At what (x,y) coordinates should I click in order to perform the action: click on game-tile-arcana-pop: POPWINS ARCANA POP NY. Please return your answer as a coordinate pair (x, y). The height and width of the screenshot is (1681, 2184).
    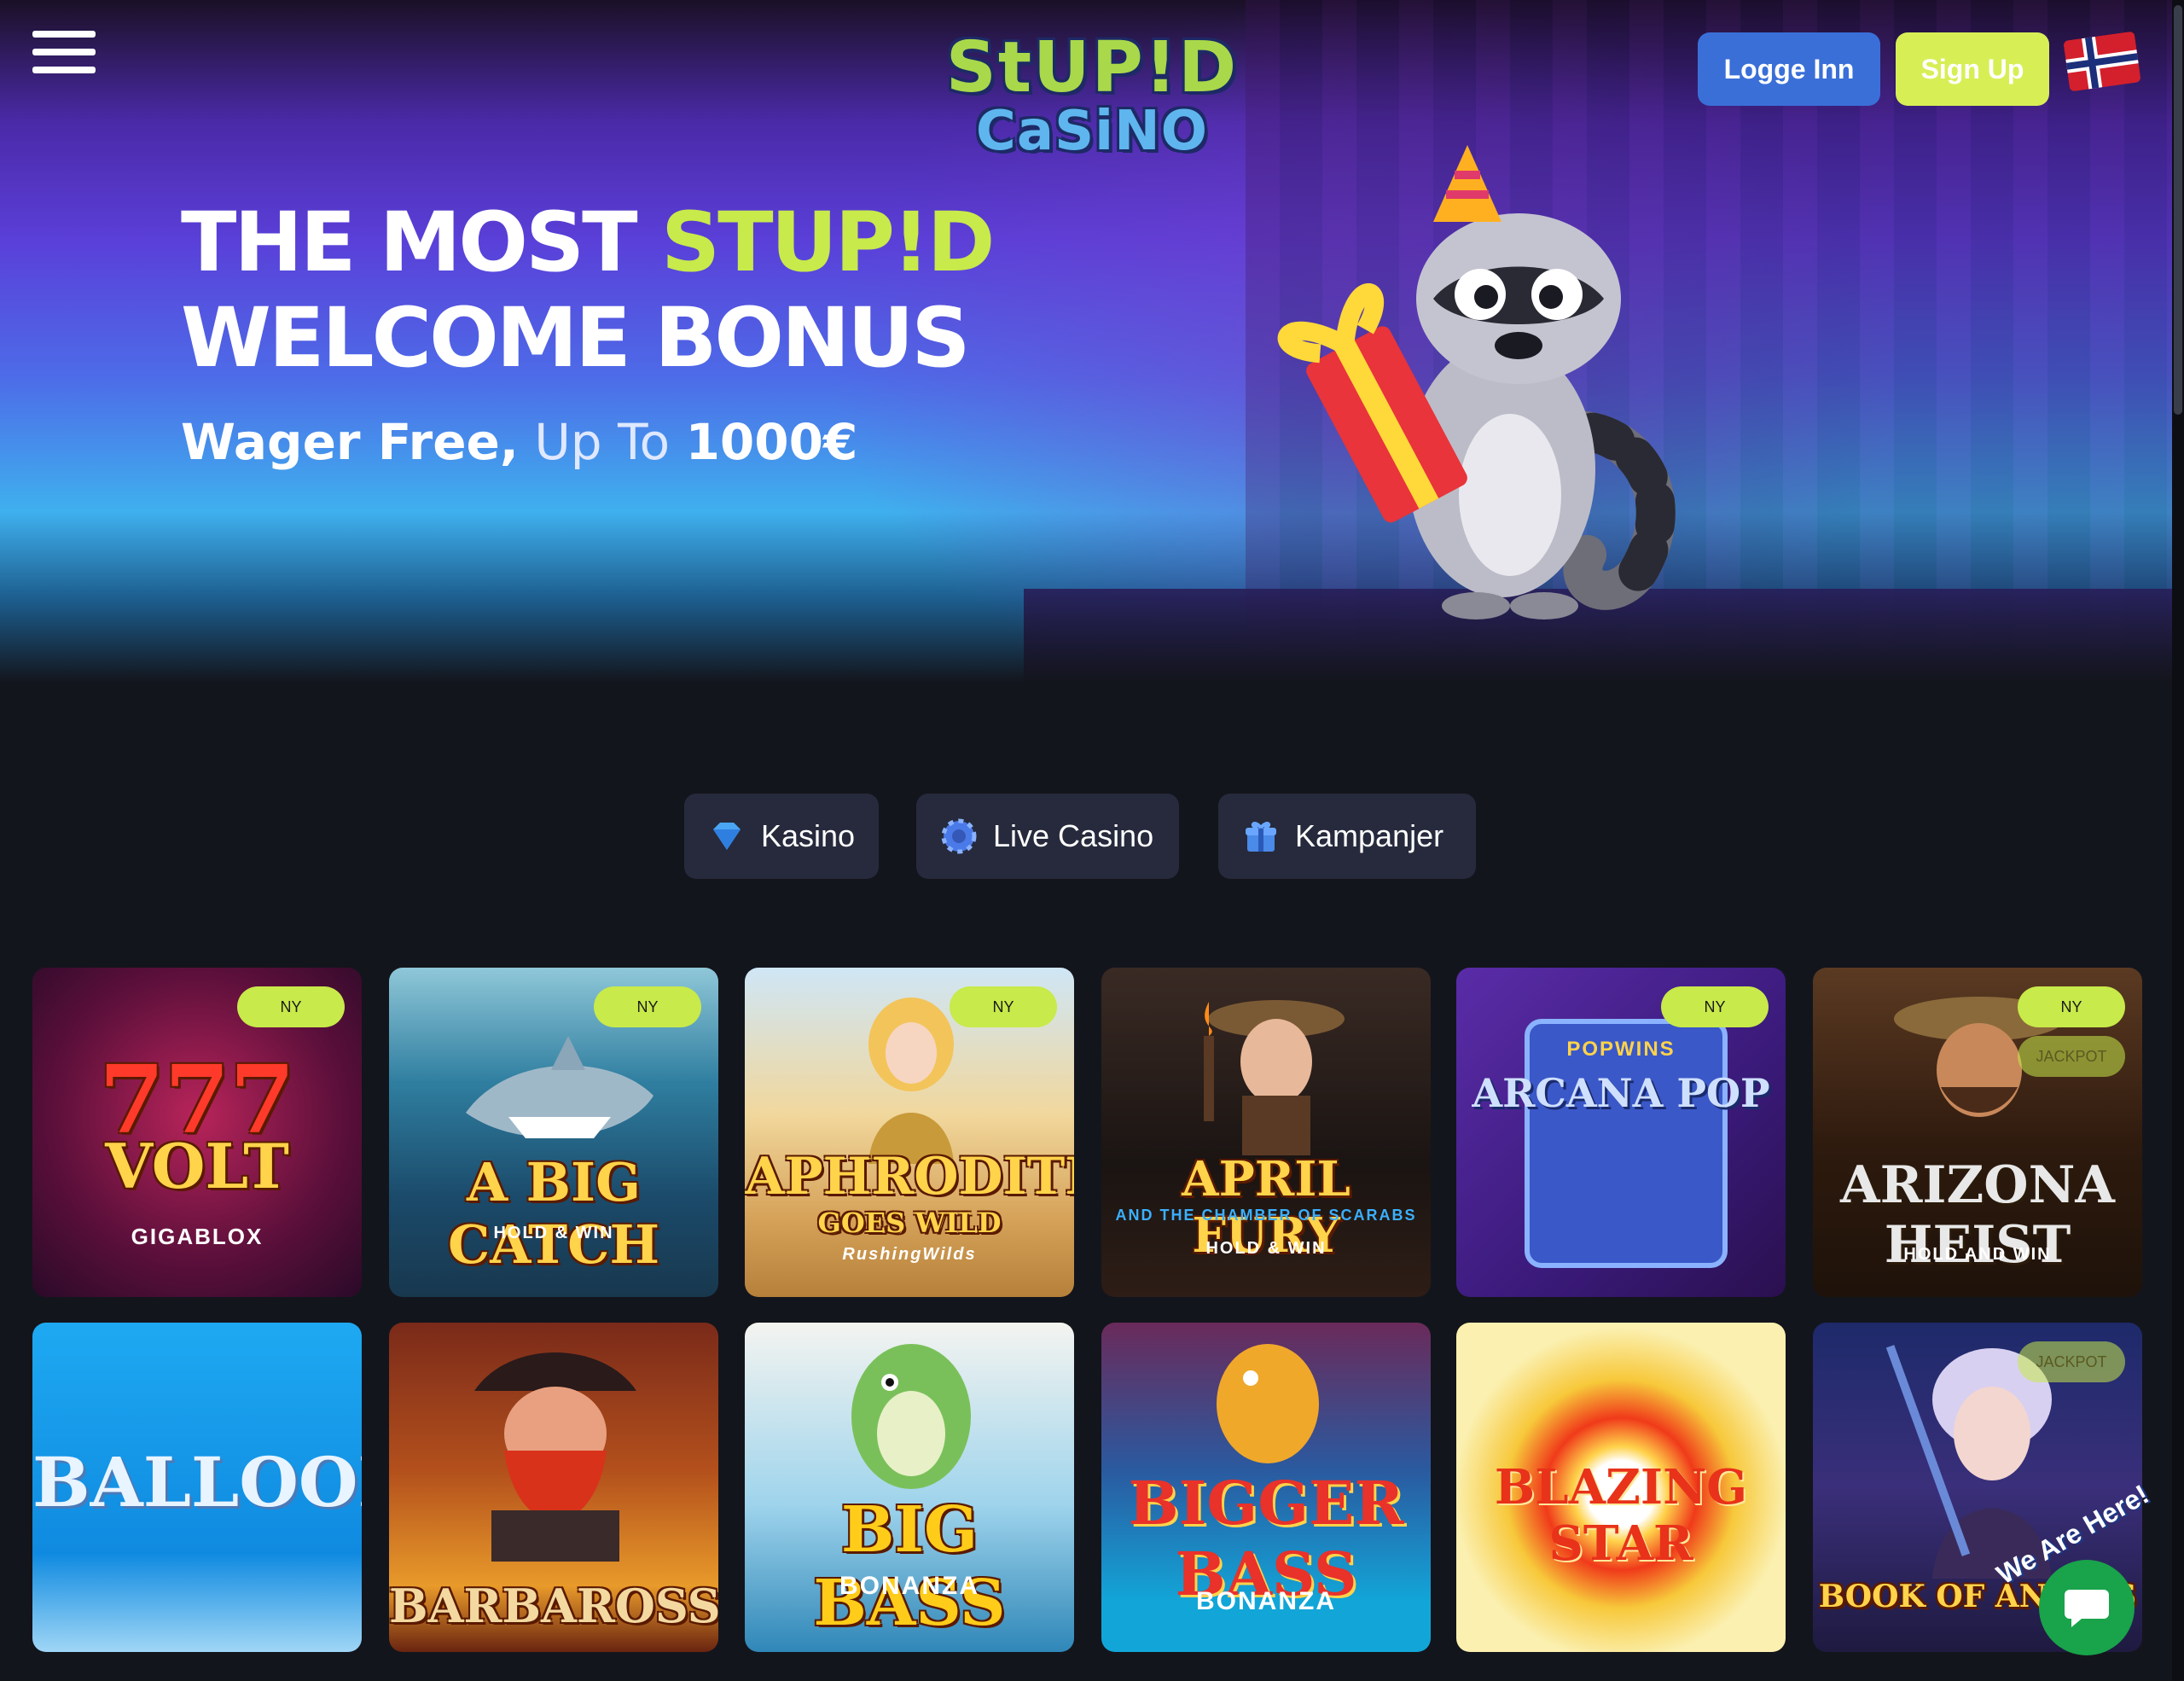
    Looking at the image, I should click on (1621, 1133).